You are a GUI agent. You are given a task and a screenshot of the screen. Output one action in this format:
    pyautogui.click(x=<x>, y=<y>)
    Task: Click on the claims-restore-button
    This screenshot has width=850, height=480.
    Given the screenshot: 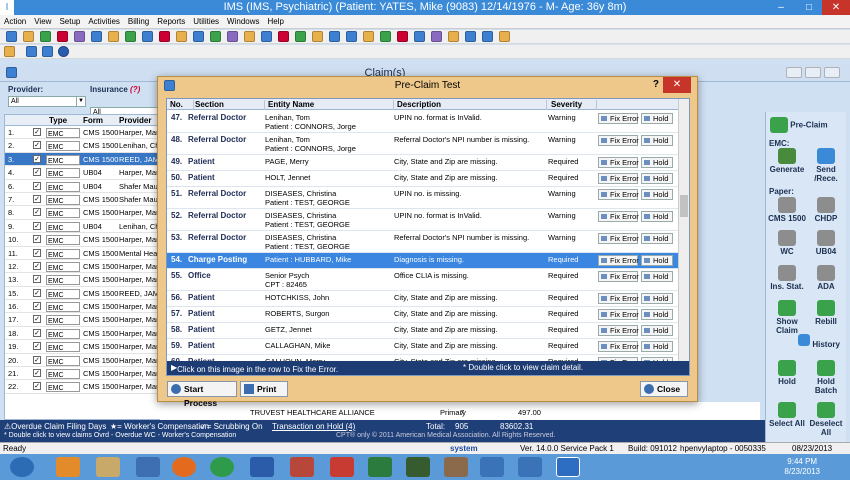 What is the action you would take?
    pyautogui.click(x=813, y=72)
    